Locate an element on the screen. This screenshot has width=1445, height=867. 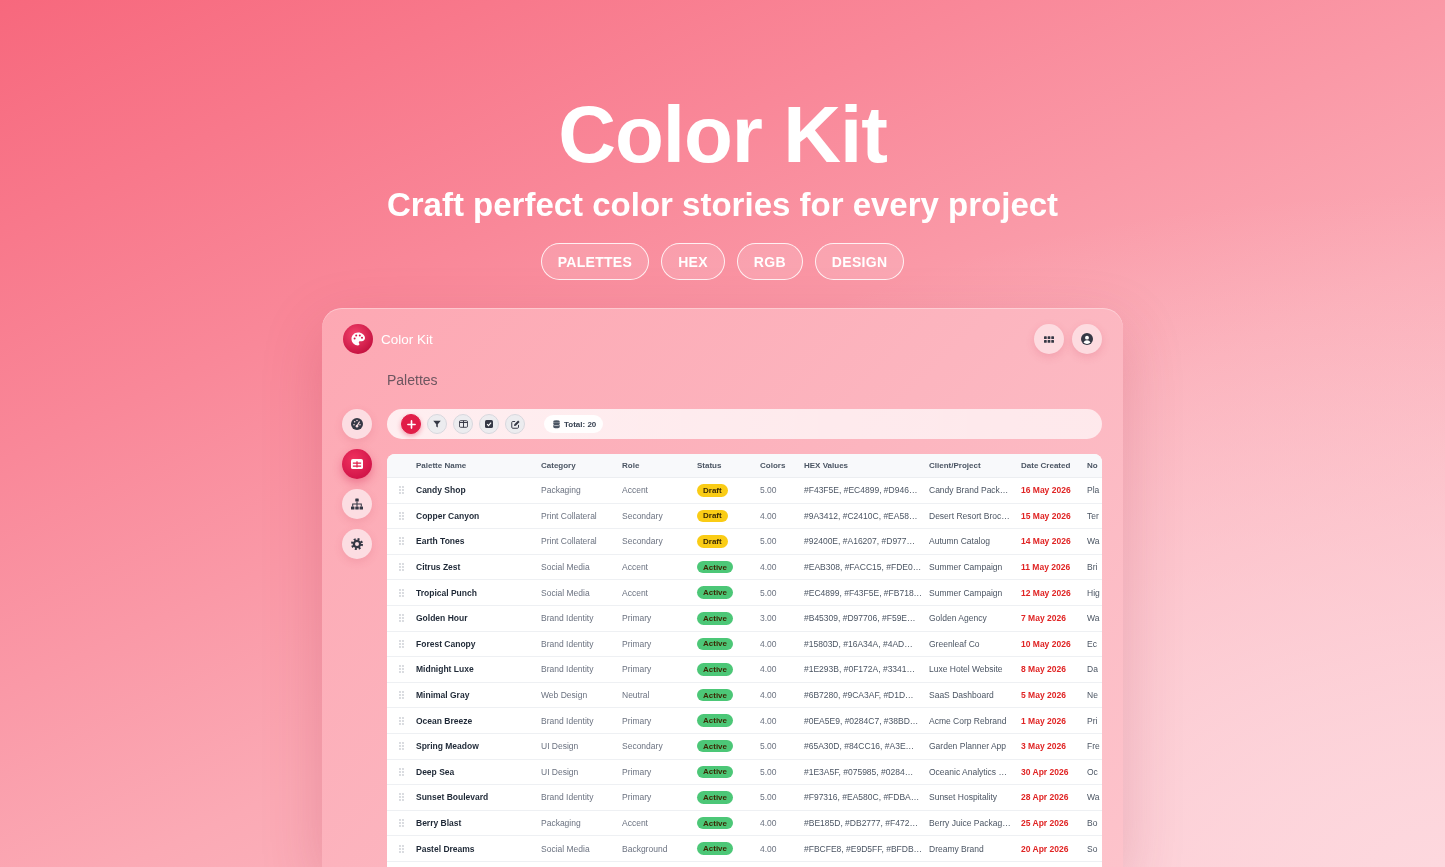
account-button is located at coordinates (1087, 339).